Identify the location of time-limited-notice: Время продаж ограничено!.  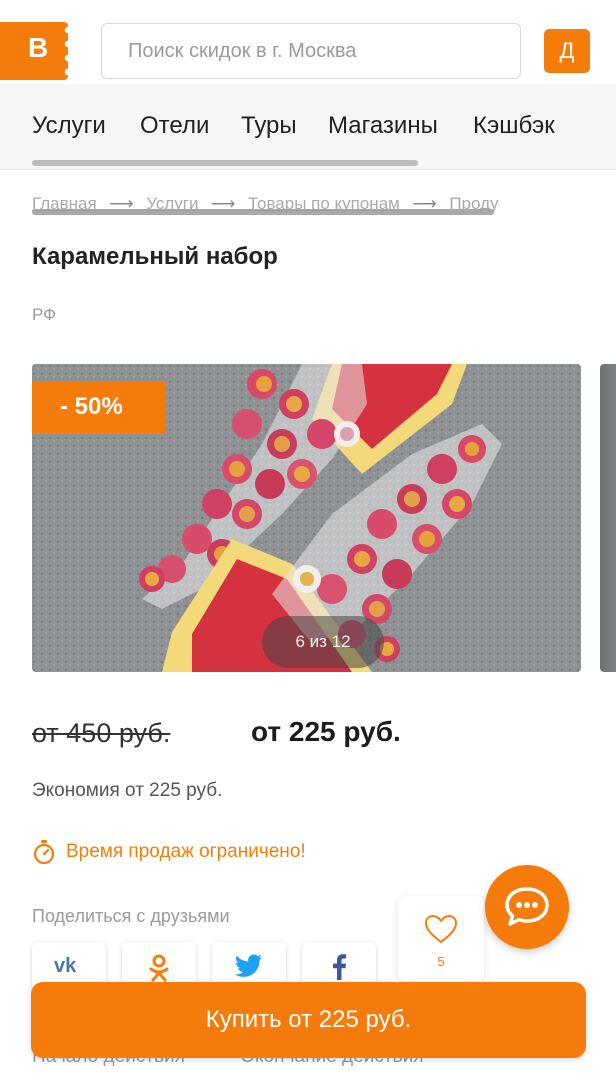
(169, 852).